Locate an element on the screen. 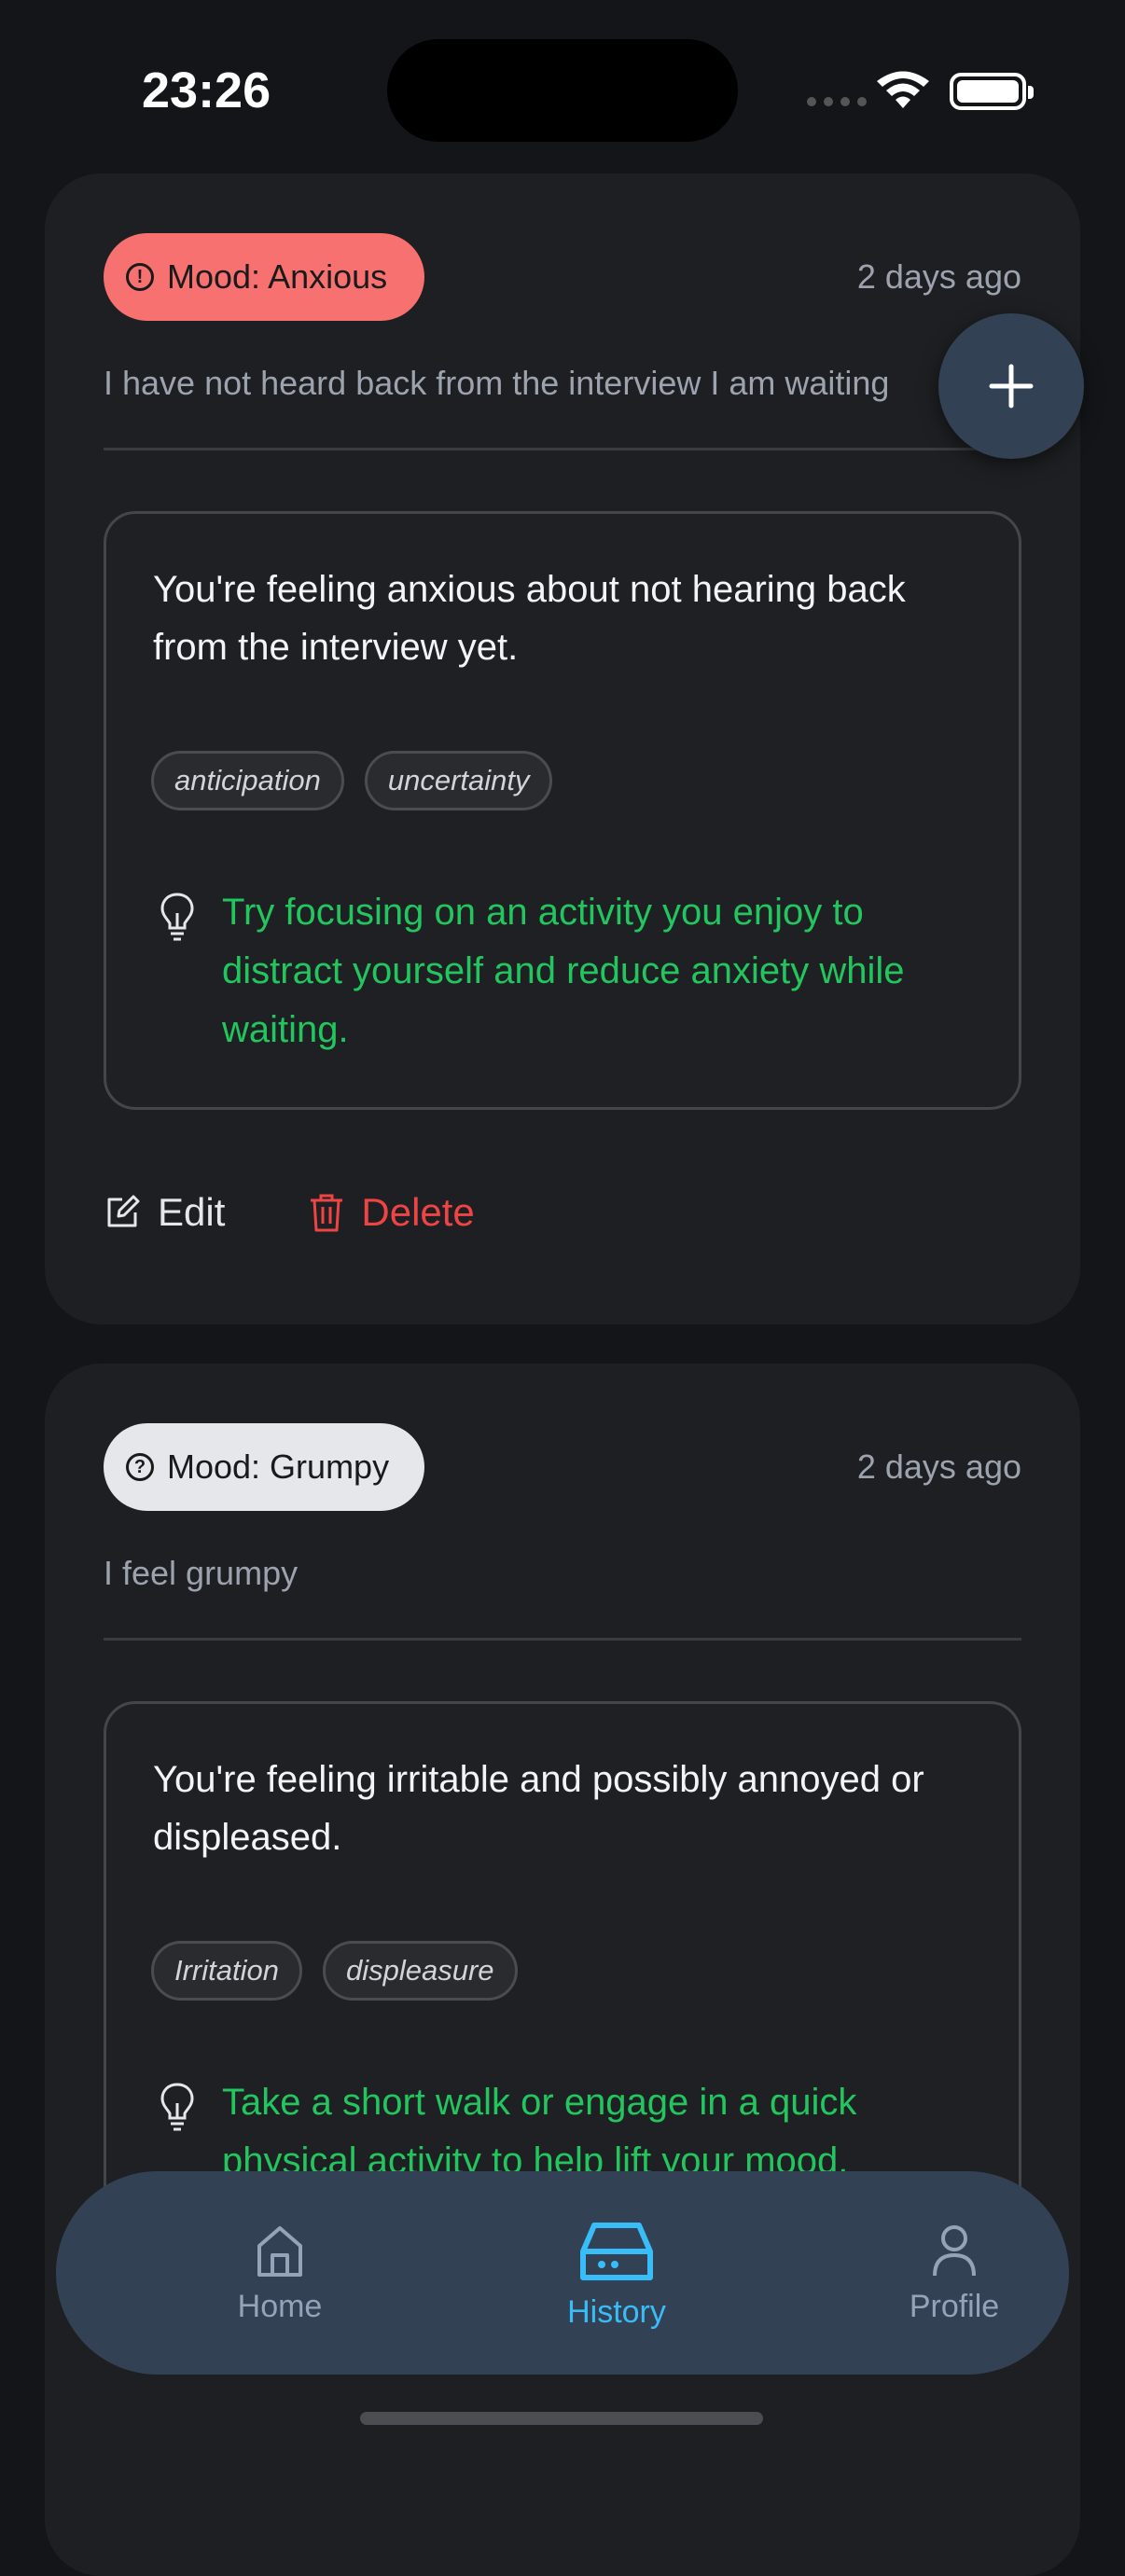  edit-button: Edit is located at coordinates (165, 1212).